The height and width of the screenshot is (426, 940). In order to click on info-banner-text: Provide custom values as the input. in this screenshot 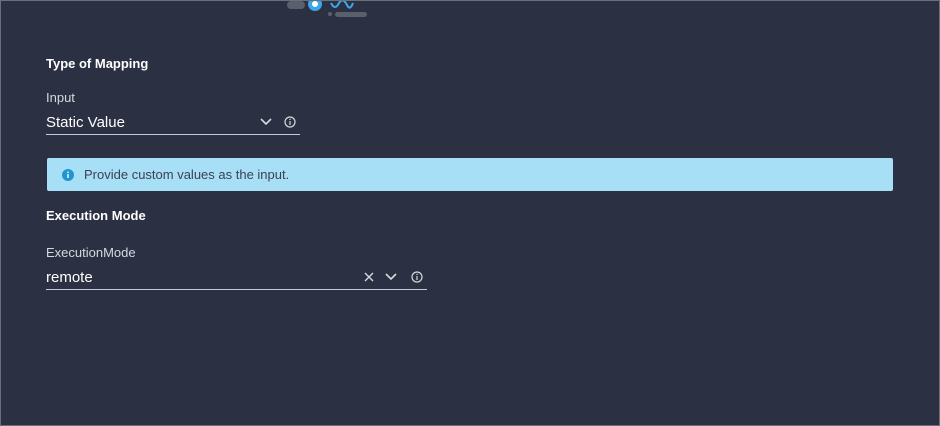, I will do `click(187, 174)`.